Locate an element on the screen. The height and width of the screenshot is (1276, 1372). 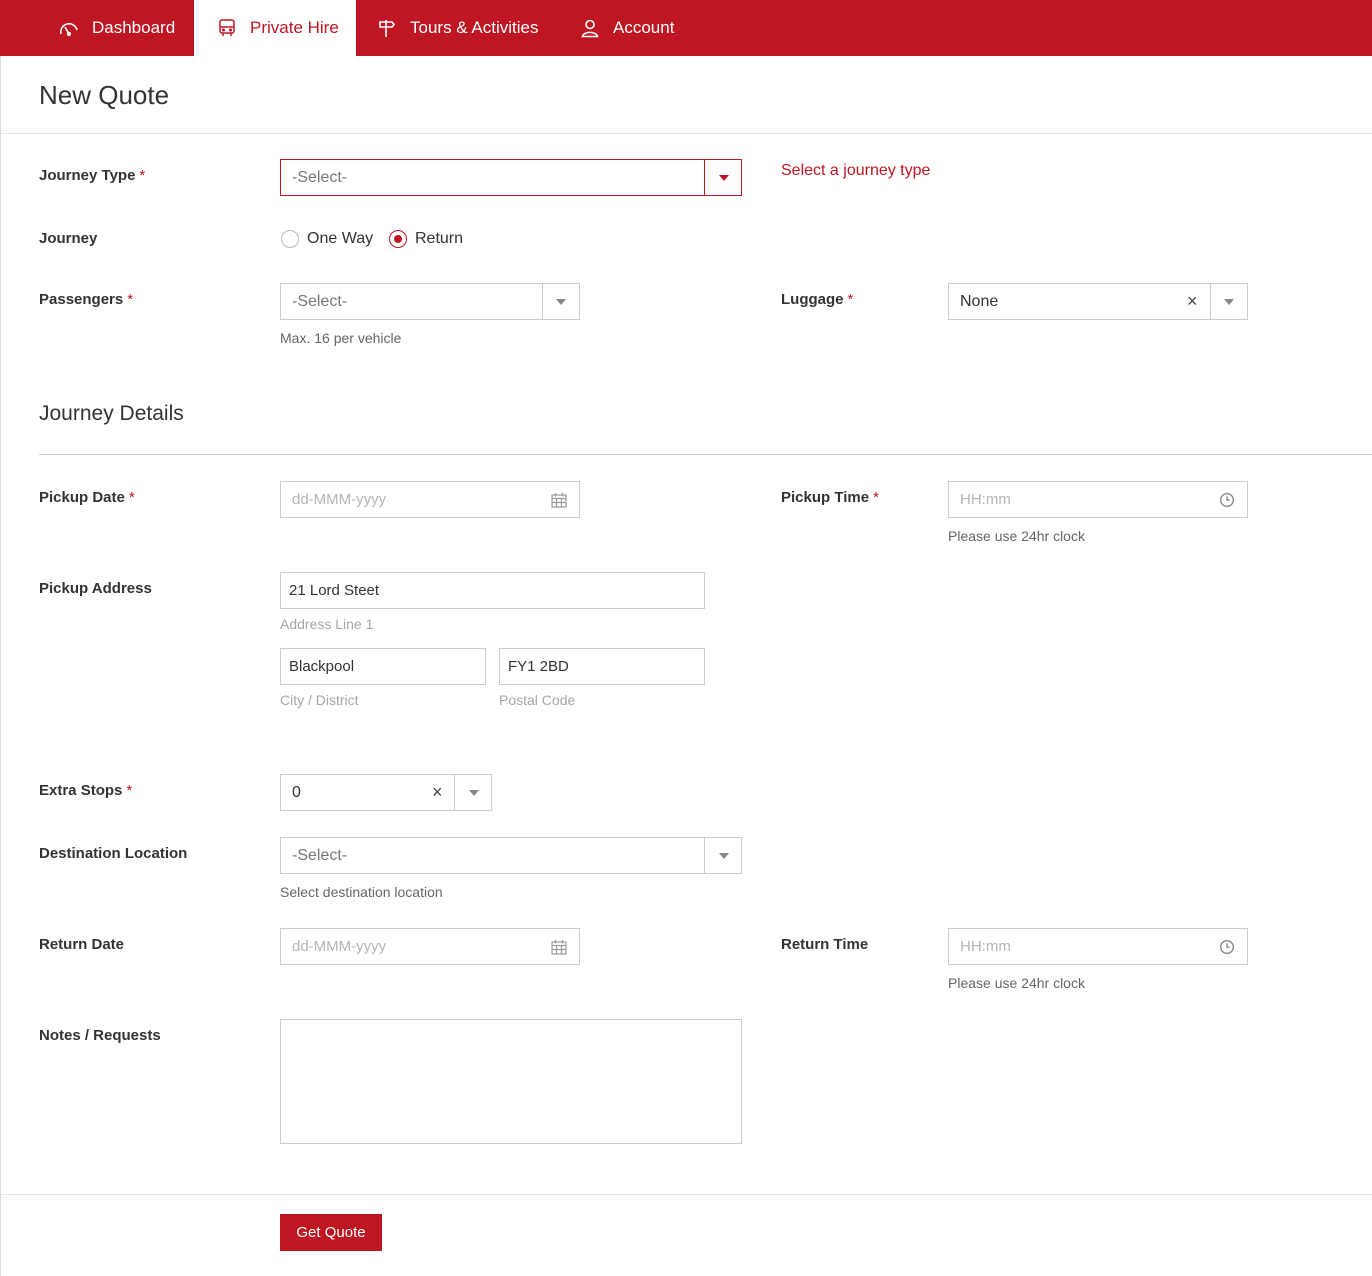
journey-type-select: -Select- is located at coordinates (511, 177).